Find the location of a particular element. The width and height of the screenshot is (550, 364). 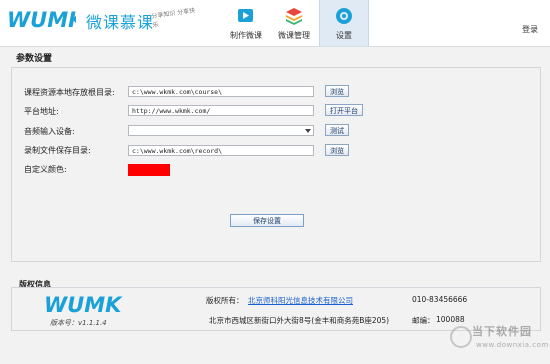

course-root-label: 课程资源本地存放根目录: is located at coordinates (69, 92).